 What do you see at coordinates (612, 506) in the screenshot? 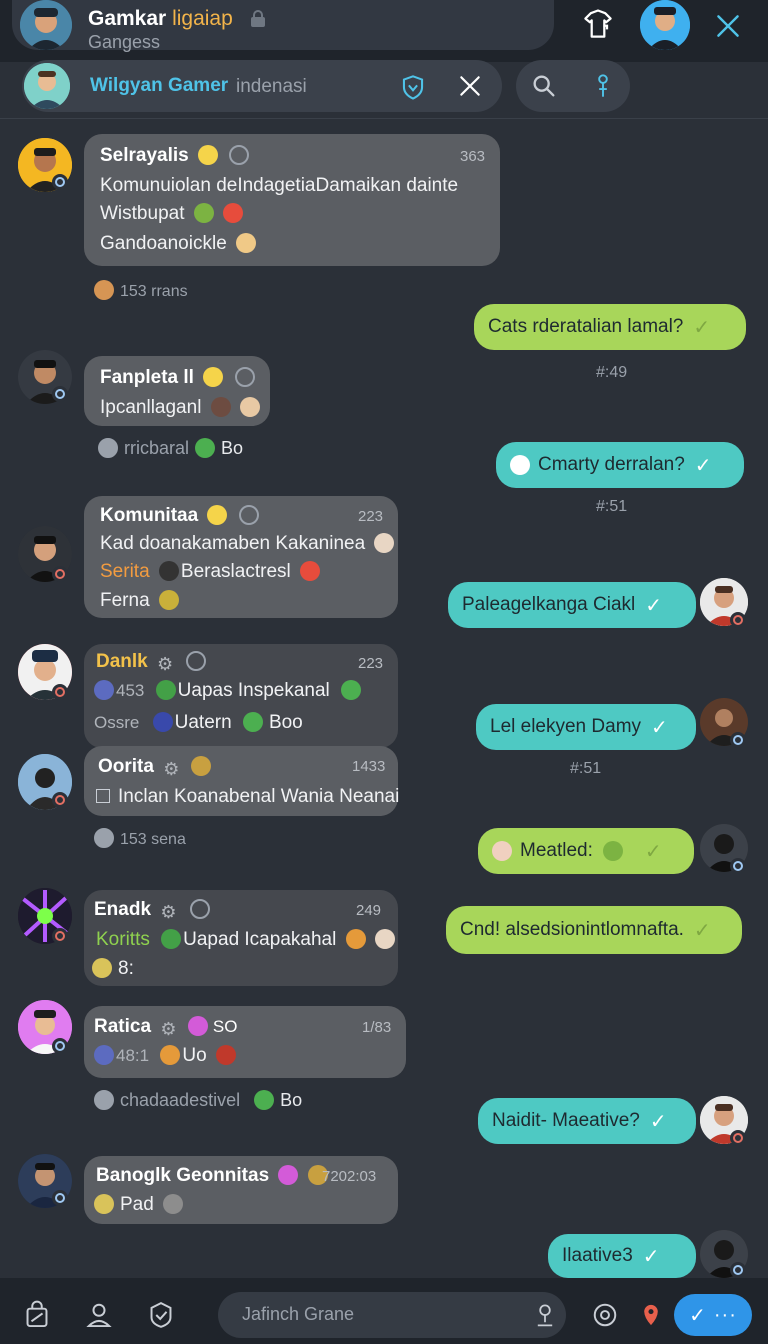
I see `message-separator: #:51` at bounding box center [612, 506].